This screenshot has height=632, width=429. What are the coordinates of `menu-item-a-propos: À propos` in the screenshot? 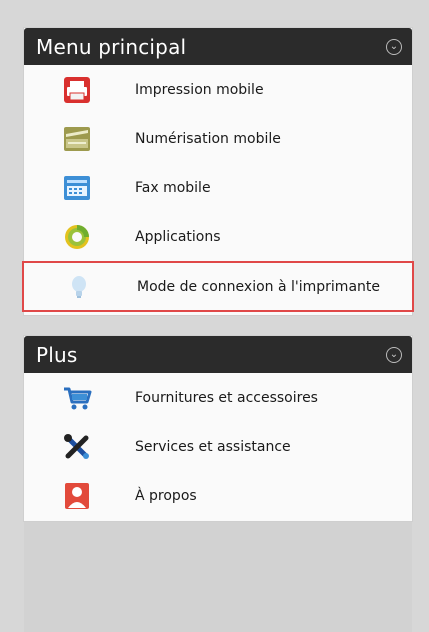 It's located at (218, 495).